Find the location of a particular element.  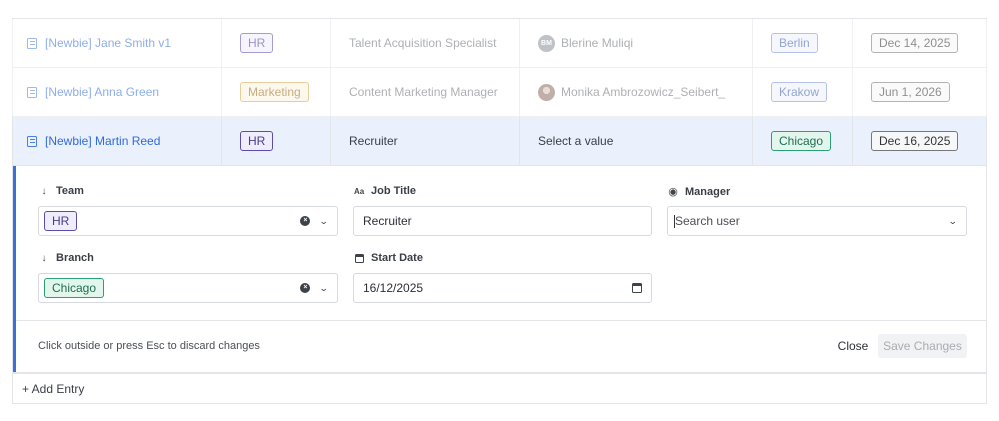

job-title-cell: Talent Acquisition Specialist is located at coordinates (425, 43).